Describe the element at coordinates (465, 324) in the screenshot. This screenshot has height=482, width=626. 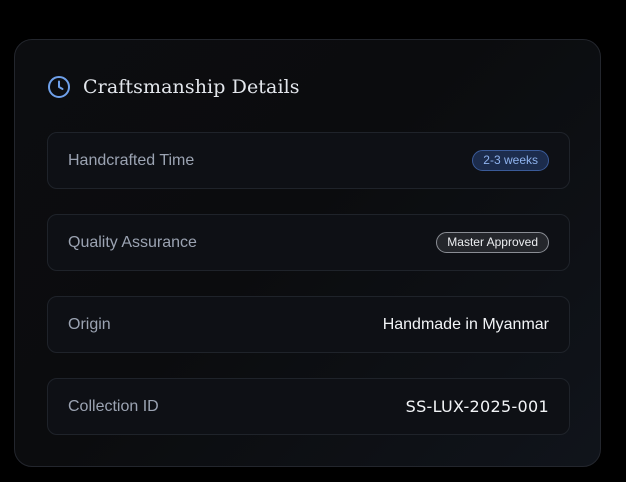
I see `origin-value: Handmade in Myanmar` at that location.